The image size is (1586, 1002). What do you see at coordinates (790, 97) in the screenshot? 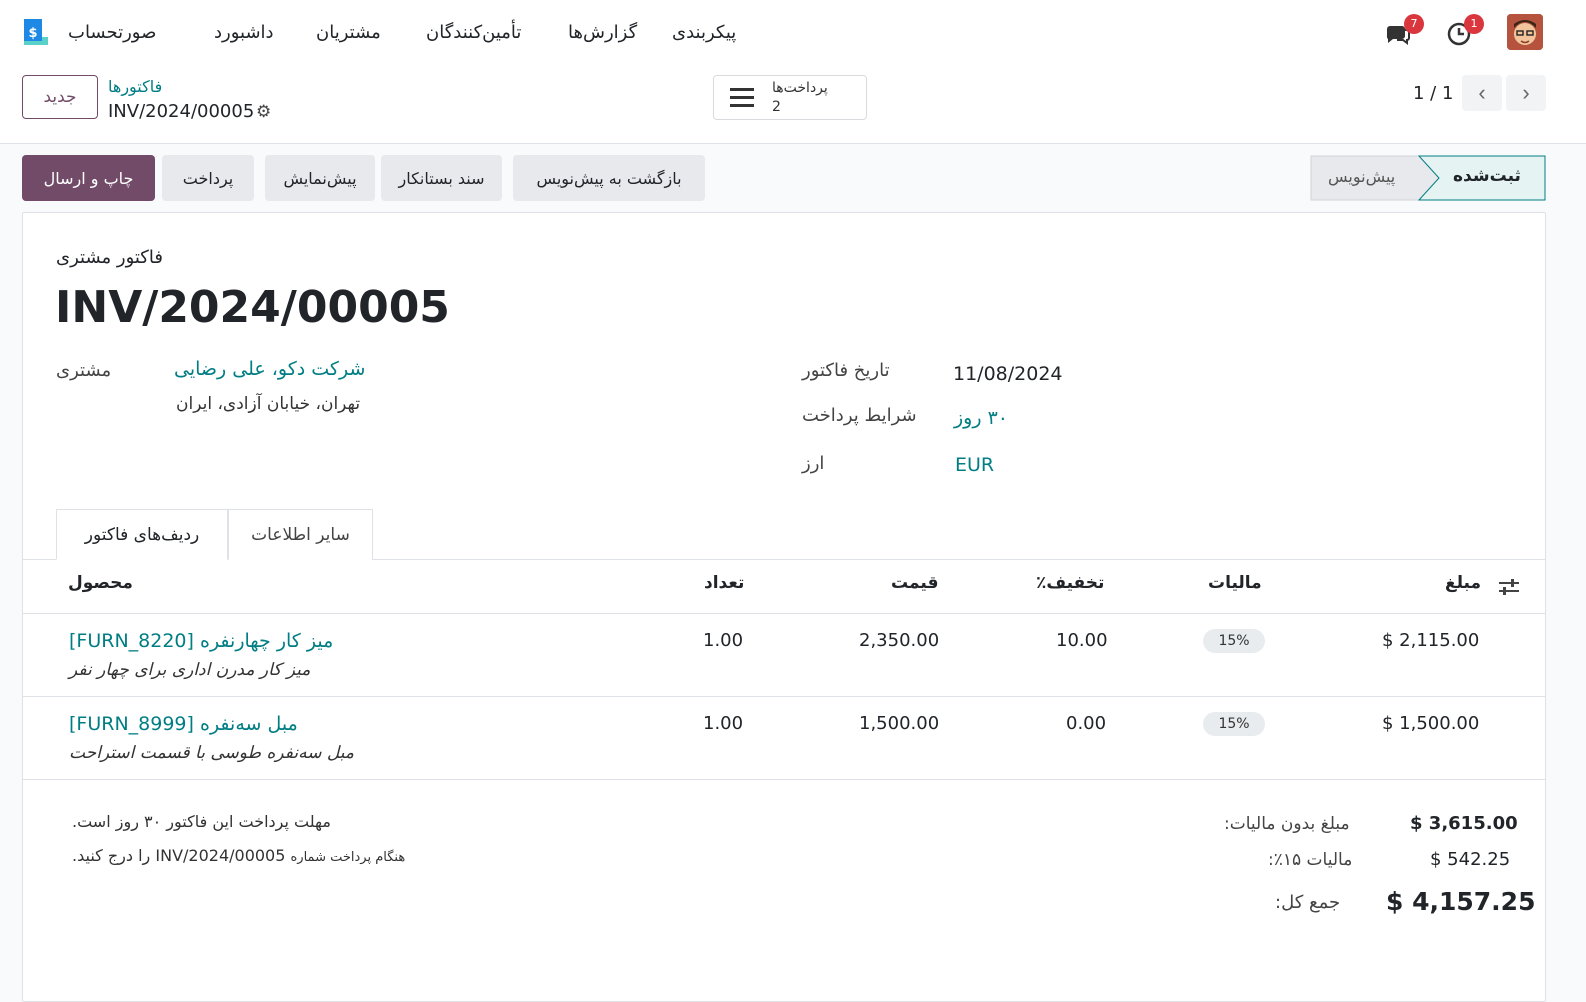
I see `payments-smart-button: پرداخت‌ها 2` at bounding box center [790, 97].